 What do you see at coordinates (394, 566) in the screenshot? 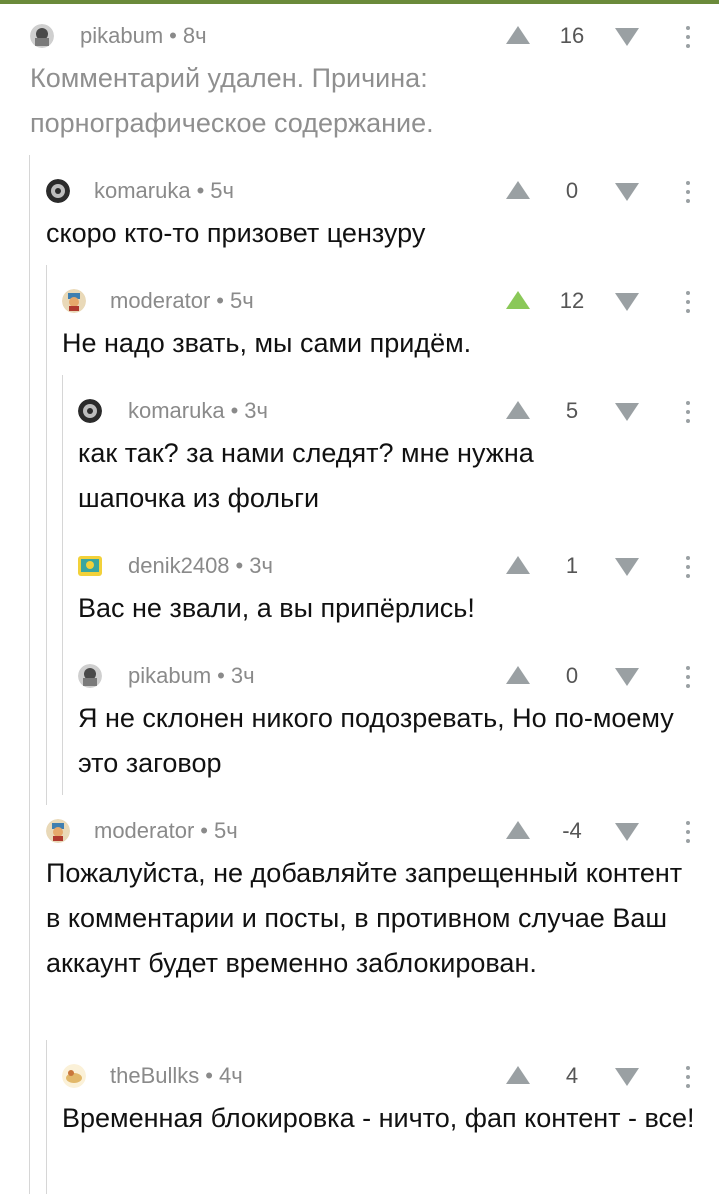
I see `comment-header: denik2408 • 3ч 1` at bounding box center [394, 566].